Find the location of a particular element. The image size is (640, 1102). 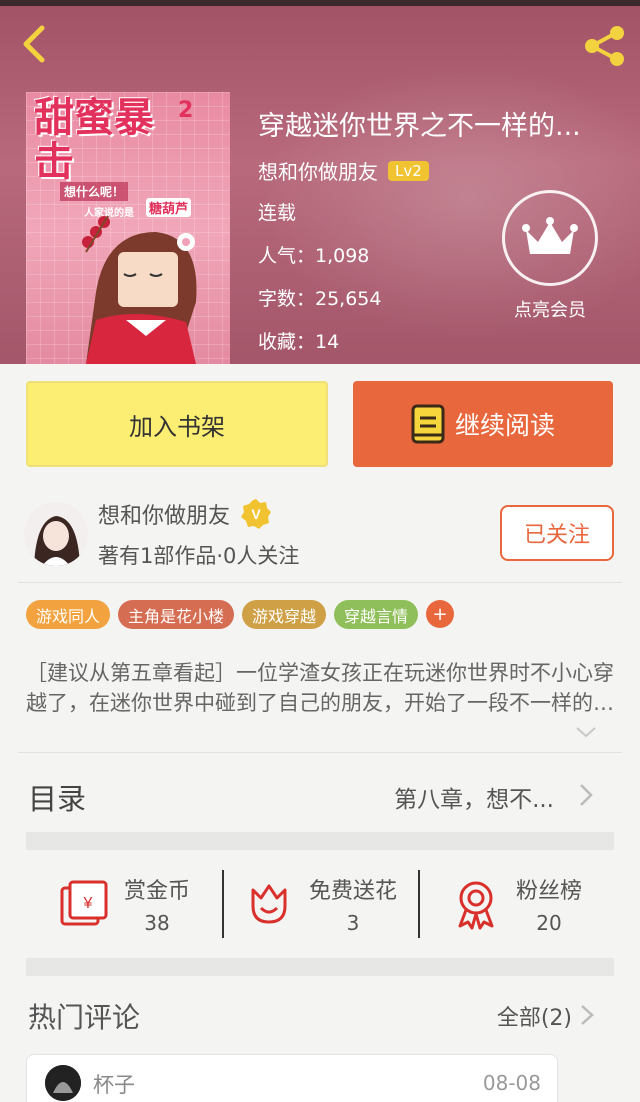

stat-value: 20 is located at coordinates (549, 923).